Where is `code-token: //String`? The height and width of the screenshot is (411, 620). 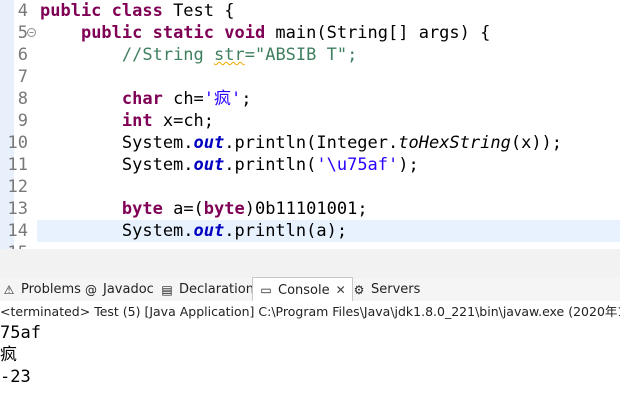 code-token: //String is located at coordinates (168, 55).